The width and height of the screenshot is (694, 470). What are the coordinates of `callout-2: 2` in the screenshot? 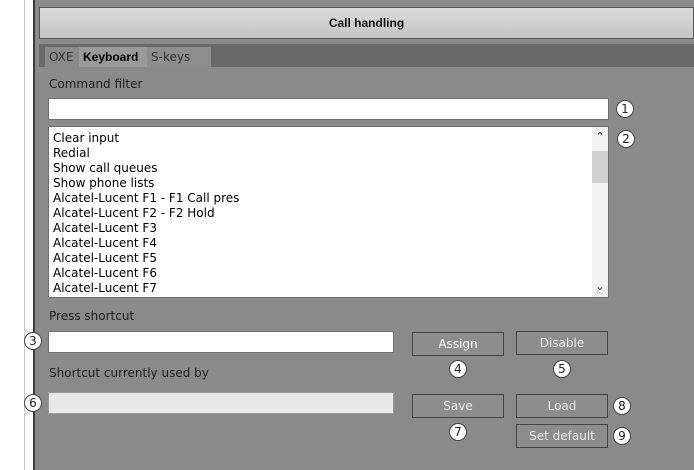 It's located at (626, 139).